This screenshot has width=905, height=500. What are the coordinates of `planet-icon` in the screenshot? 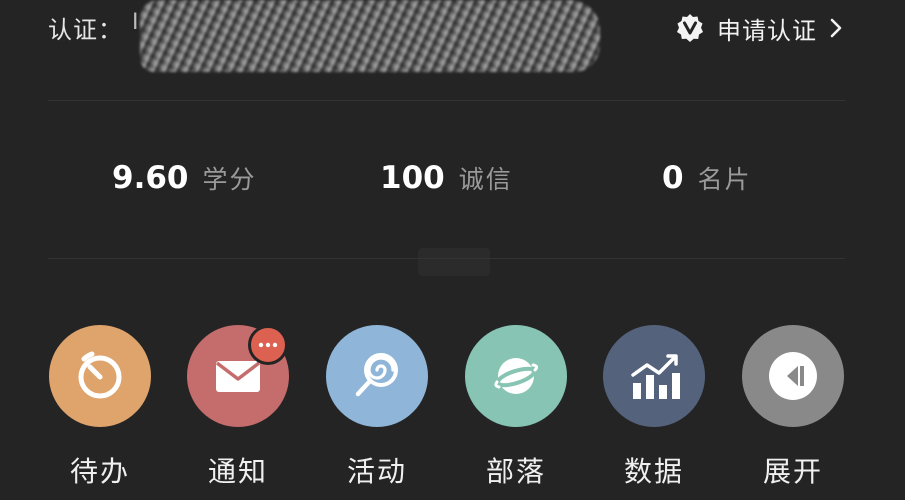 It's located at (516, 376).